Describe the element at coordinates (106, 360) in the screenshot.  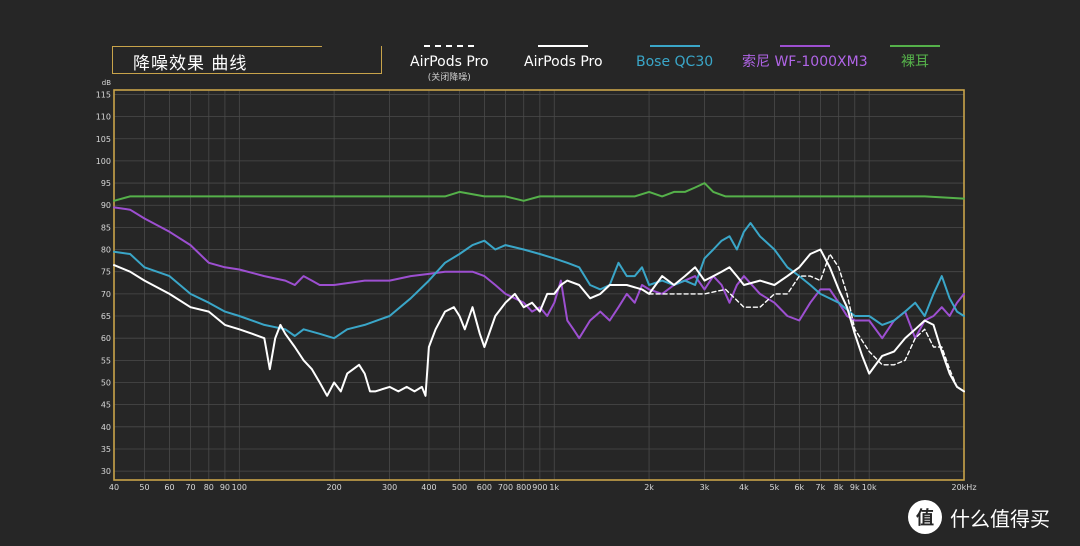
I see `y-tick-label: 55` at that location.